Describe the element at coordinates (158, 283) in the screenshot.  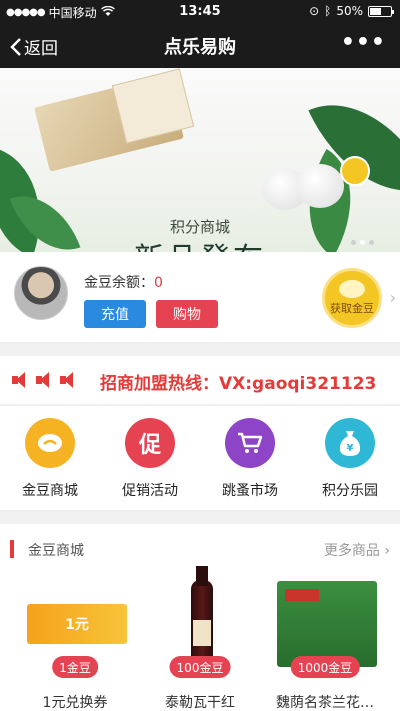
I see `balance-value: 0` at that location.